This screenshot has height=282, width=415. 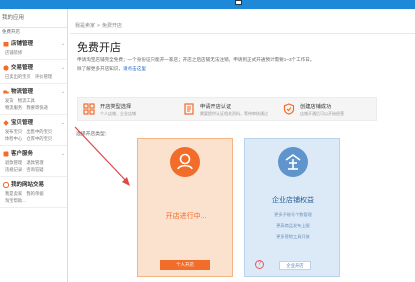 What do you see at coordinates (22, 44) in the screenshot?
I see `sidebar-group-label: 店铺管理` at bounding box center [22, 44].